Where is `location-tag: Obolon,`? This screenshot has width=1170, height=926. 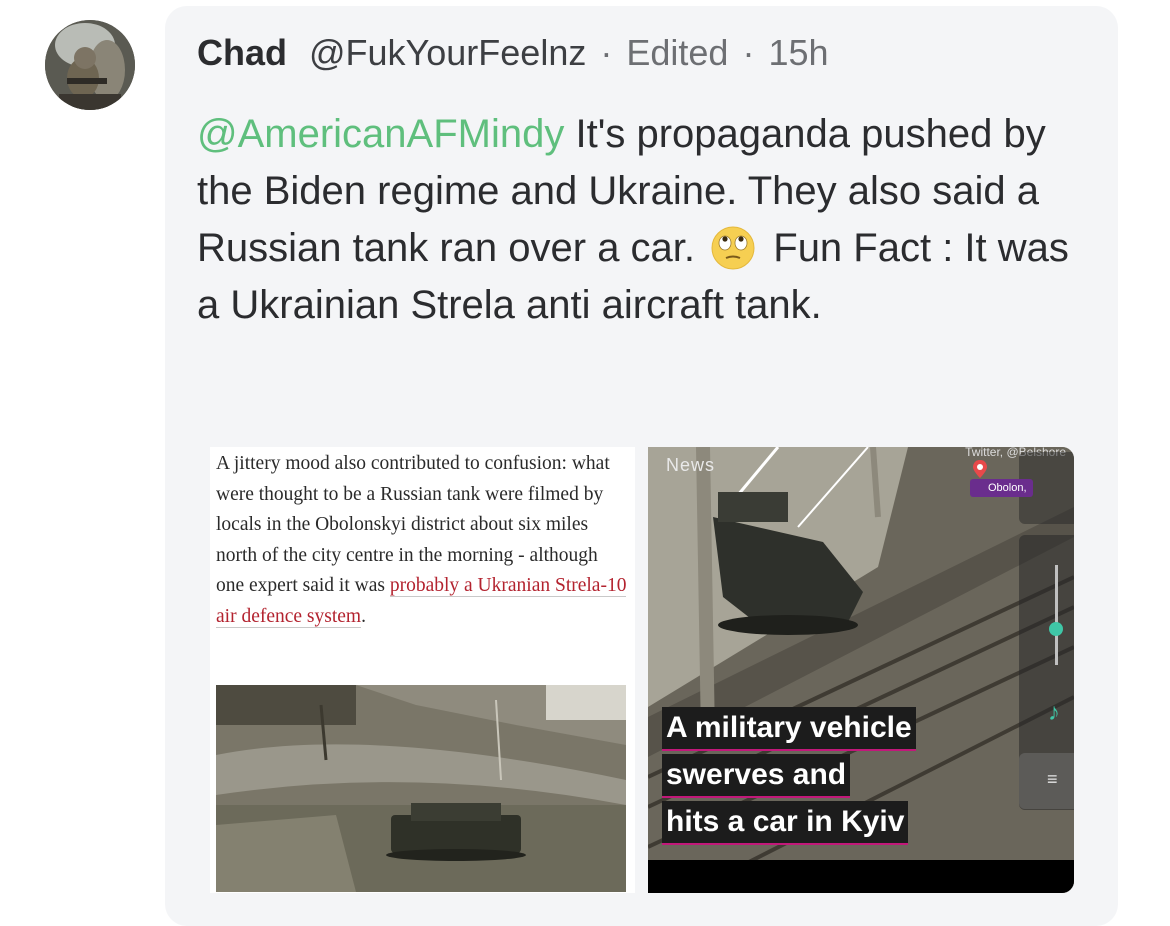 location-tag: Obolon, is located at coordinates (1001, 488).